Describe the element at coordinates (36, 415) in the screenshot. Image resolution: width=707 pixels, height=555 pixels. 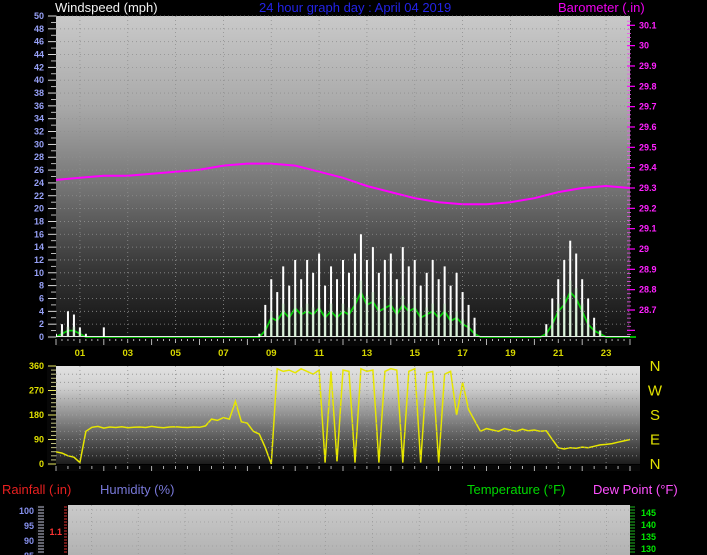
I see `direction-tick-label: 180` at that location.